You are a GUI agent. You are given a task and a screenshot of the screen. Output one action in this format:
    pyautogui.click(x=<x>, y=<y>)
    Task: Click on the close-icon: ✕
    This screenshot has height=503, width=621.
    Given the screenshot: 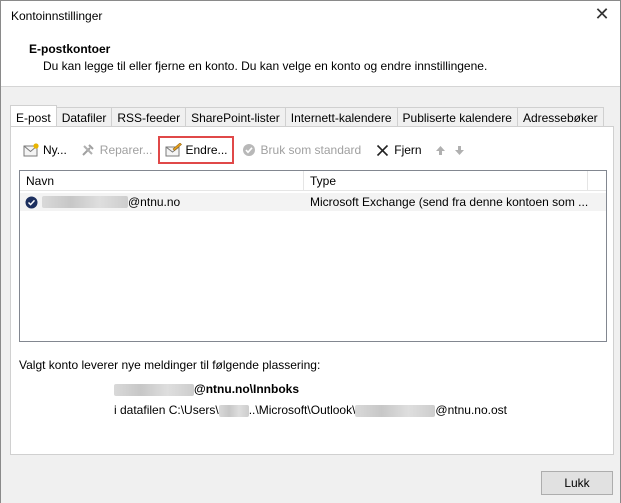 What is the action you would take?
    pyautogui.click(x=602, y=15)
    